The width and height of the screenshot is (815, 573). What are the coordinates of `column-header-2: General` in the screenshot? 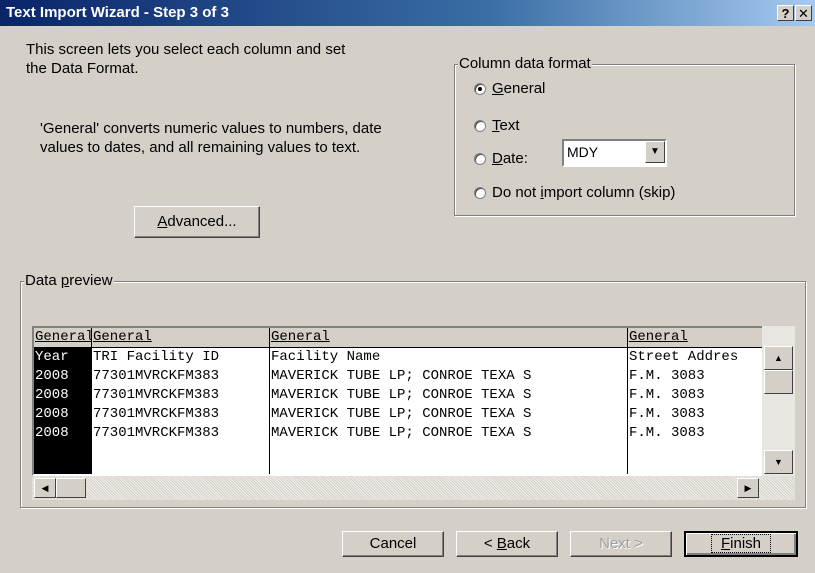 It's located at (181, 338).